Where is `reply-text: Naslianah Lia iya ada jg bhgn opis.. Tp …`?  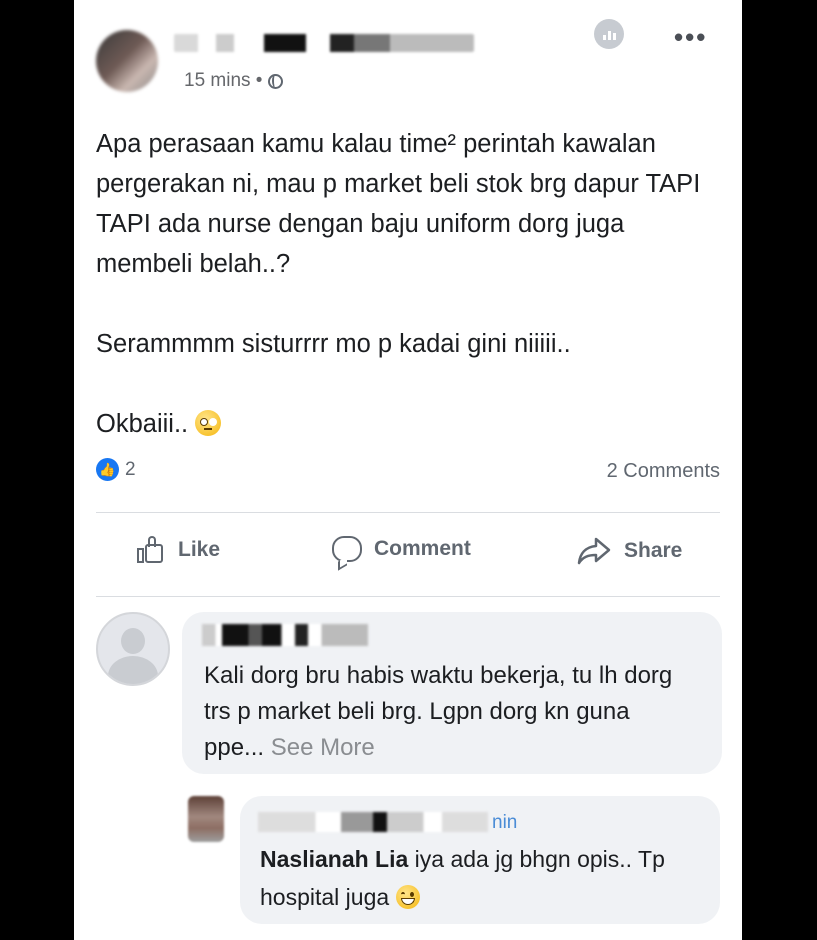 reply-text: Naslianah Lia iya ada jg bhgn opis.. Tp … is located at coordinates (462, 878).